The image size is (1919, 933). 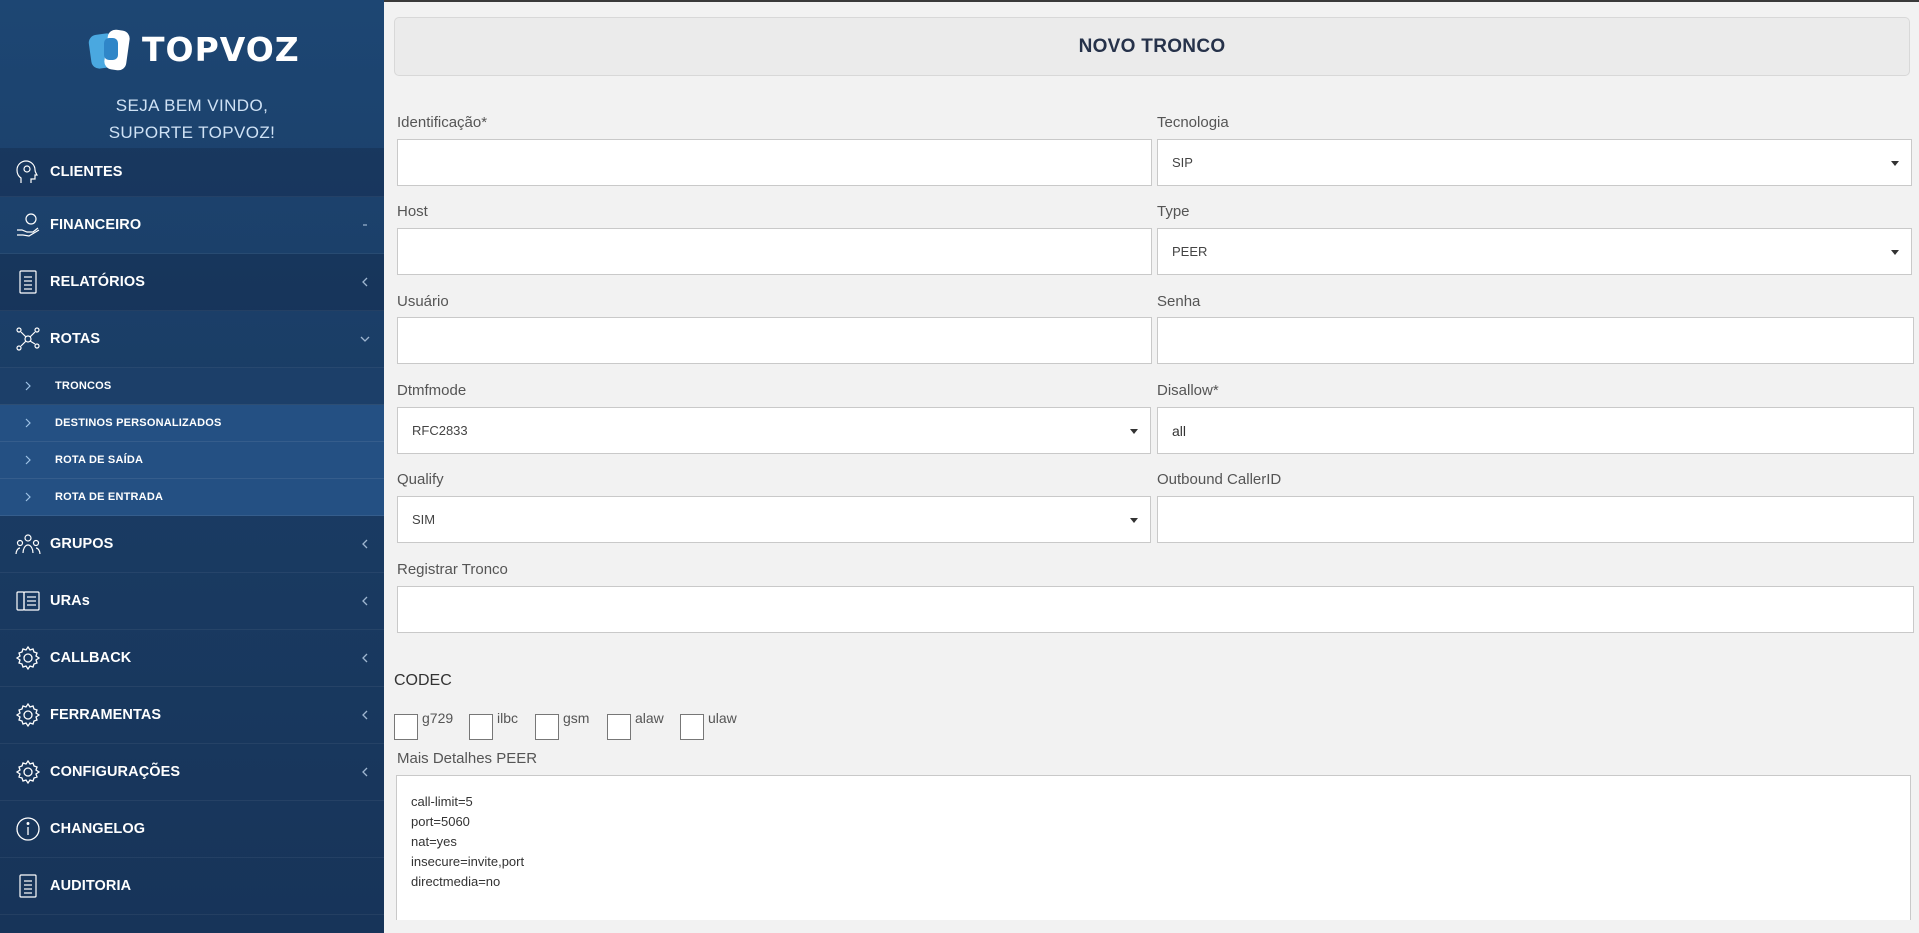 I want to click on page-title: NOVO TRONCO, so click(x=1152, y=46).